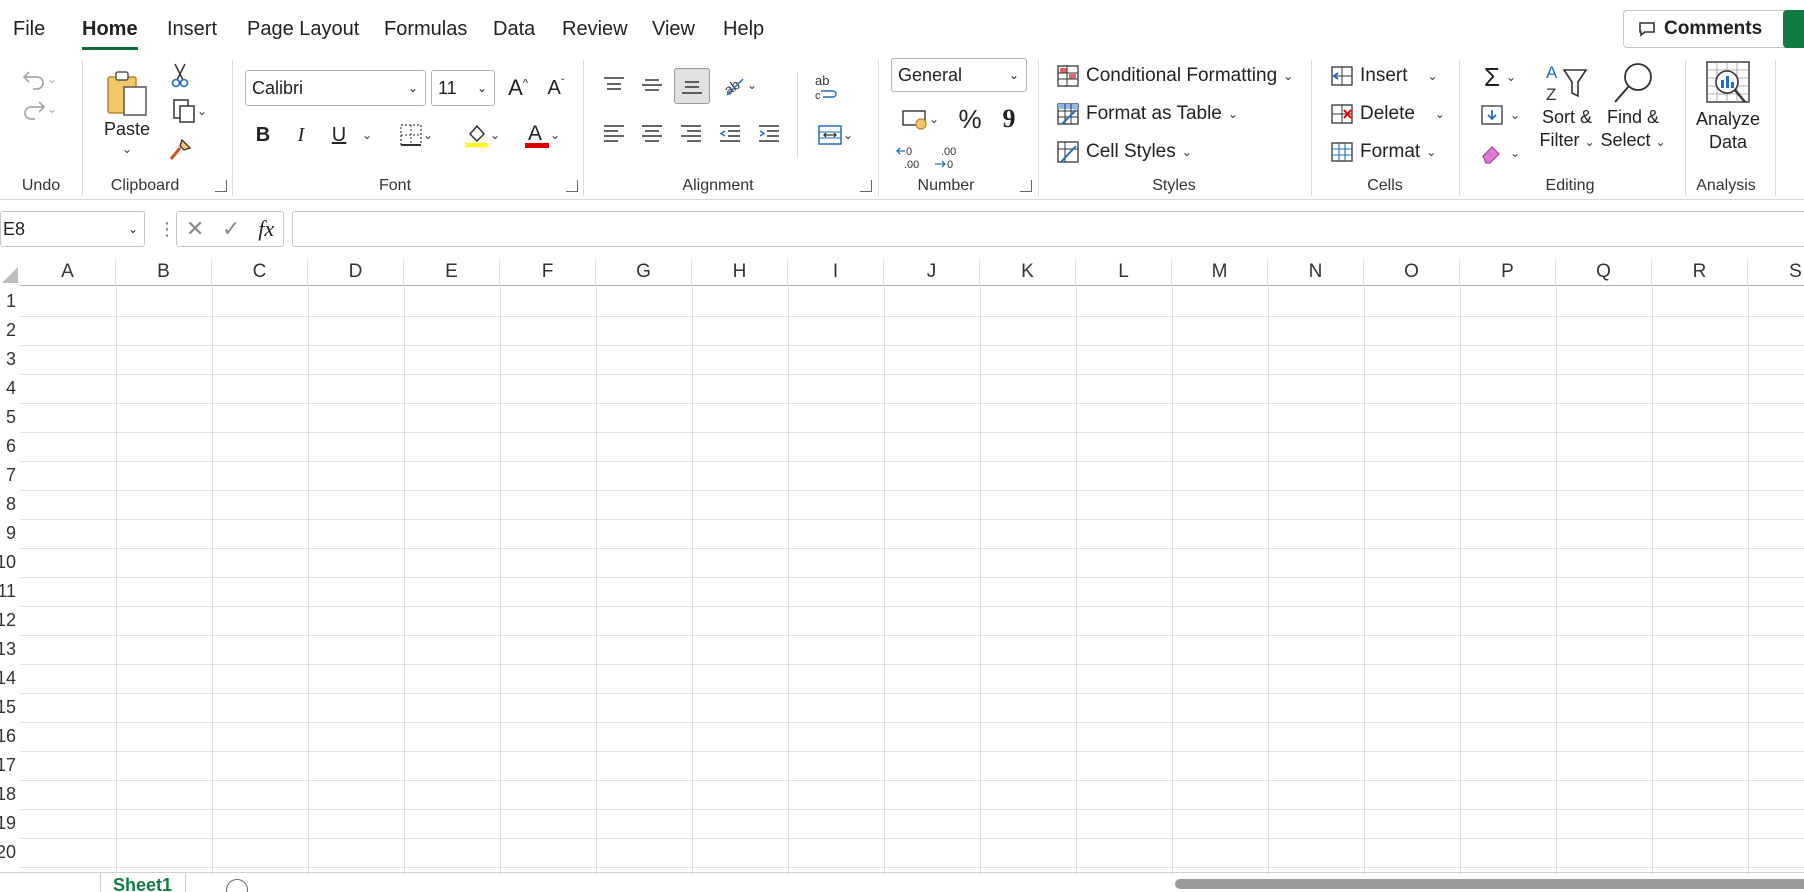  I want to click on borders-button: ⌄, so click(416, 135).